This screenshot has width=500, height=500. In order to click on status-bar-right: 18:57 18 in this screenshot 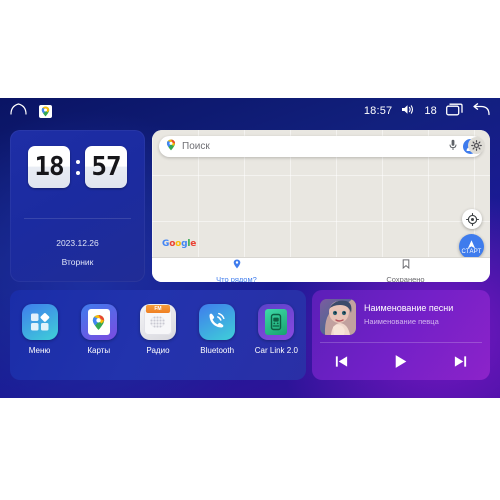, I will do `click(427, 111)`.